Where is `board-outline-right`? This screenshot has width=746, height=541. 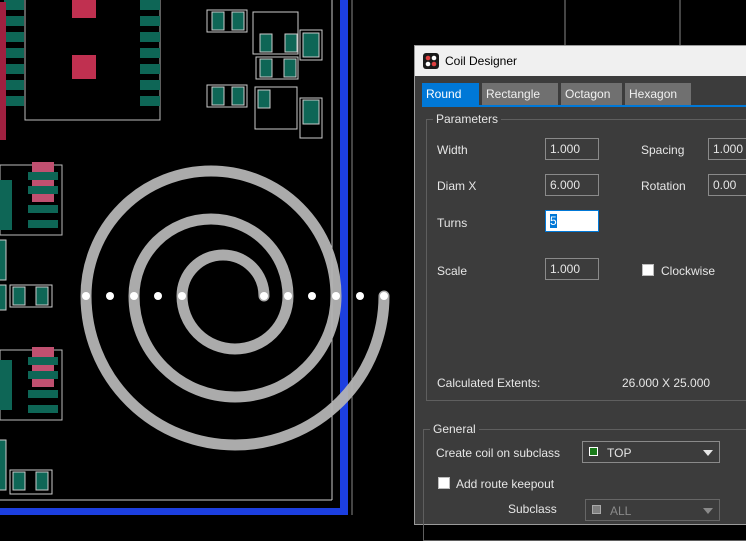 board-outline-right is located at coordinates (344, 255).